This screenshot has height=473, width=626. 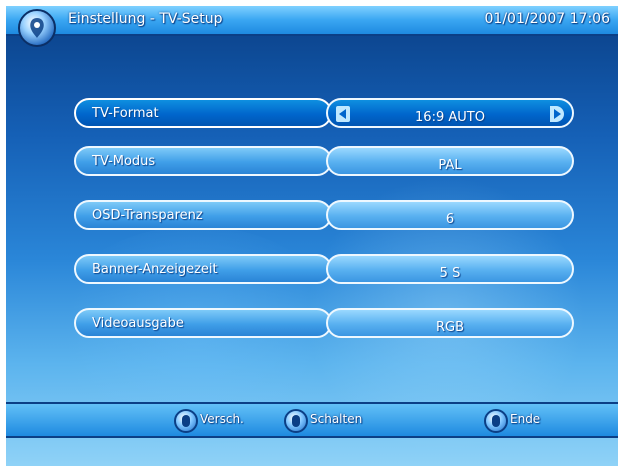 What do you see at coordinates (557, 114) in the screenshot?
I see `arrow-right-icon` at bounding box center [557, 114].